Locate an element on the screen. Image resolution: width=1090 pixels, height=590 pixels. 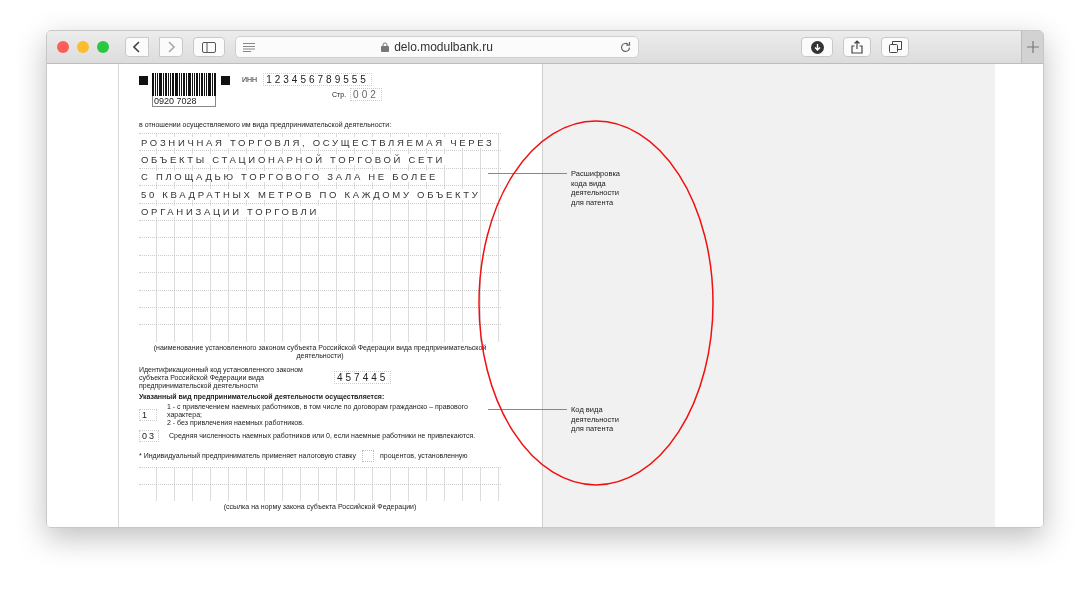
workers-flag: 1 is located at coordinates (148, 414).